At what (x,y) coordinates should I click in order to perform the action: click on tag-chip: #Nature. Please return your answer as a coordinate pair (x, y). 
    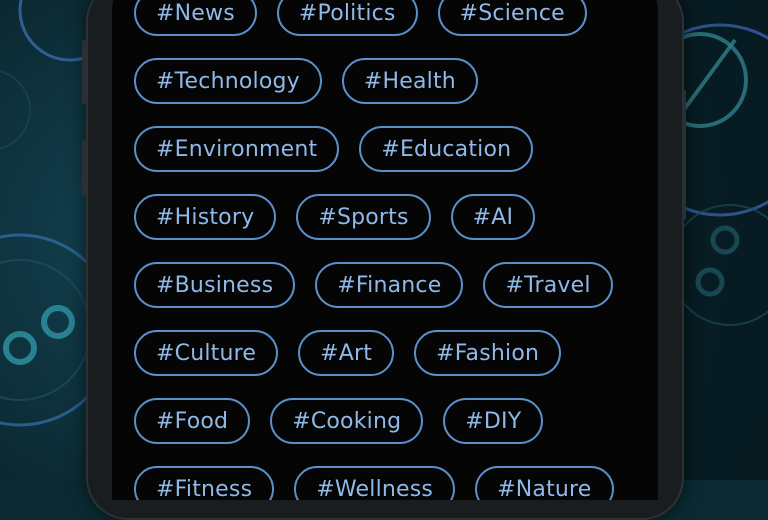
    Looking at the image, I should click on (544, 483).